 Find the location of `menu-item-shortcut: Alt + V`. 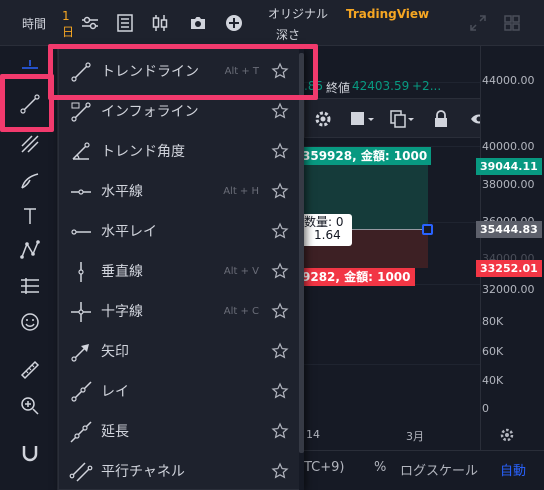

menu-item-shortcut: Alt + V is located at coordinates (241, 271).